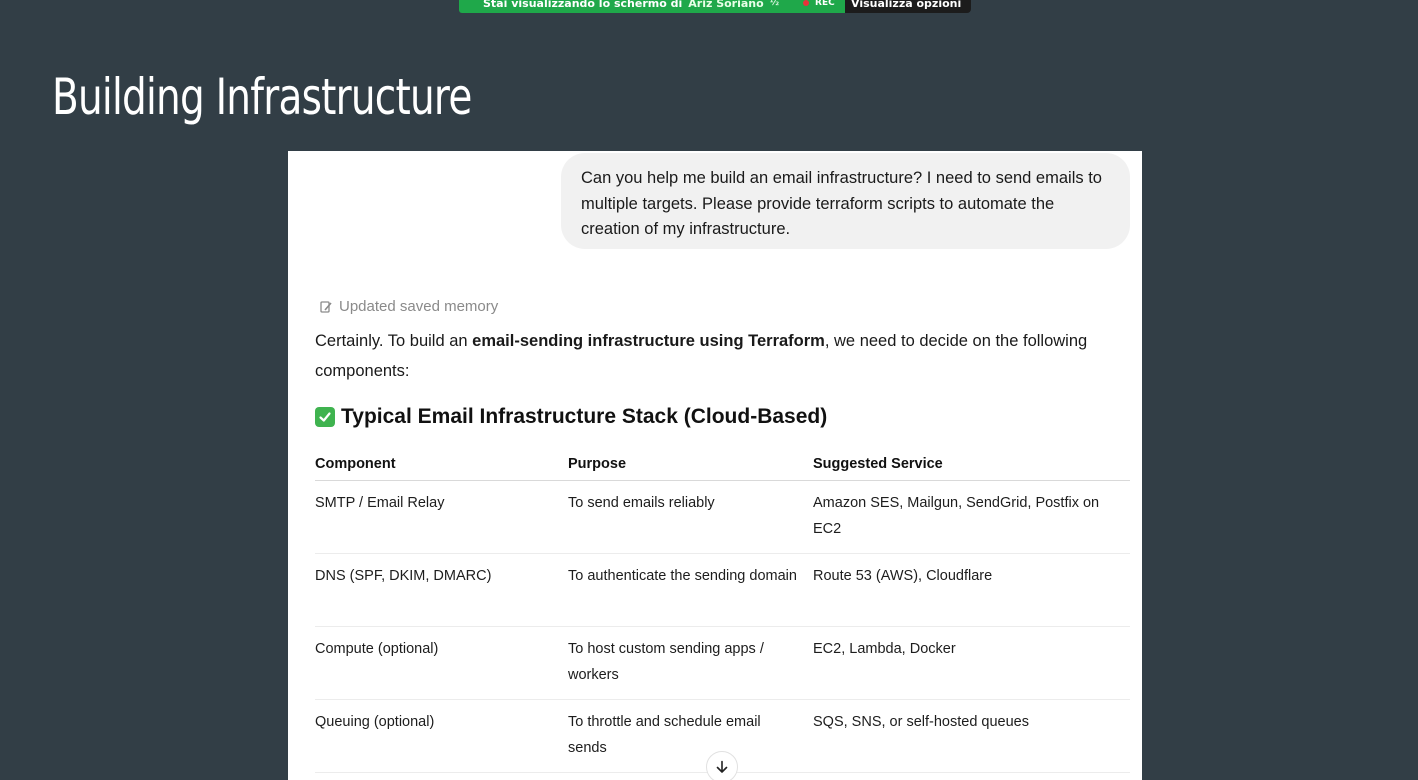 This screenshot has width=1418, height=780. Describe the element at coordinates (682, 576) in the screenshot. I see `cell-purpose: To authenticate the sending domain` at that location.